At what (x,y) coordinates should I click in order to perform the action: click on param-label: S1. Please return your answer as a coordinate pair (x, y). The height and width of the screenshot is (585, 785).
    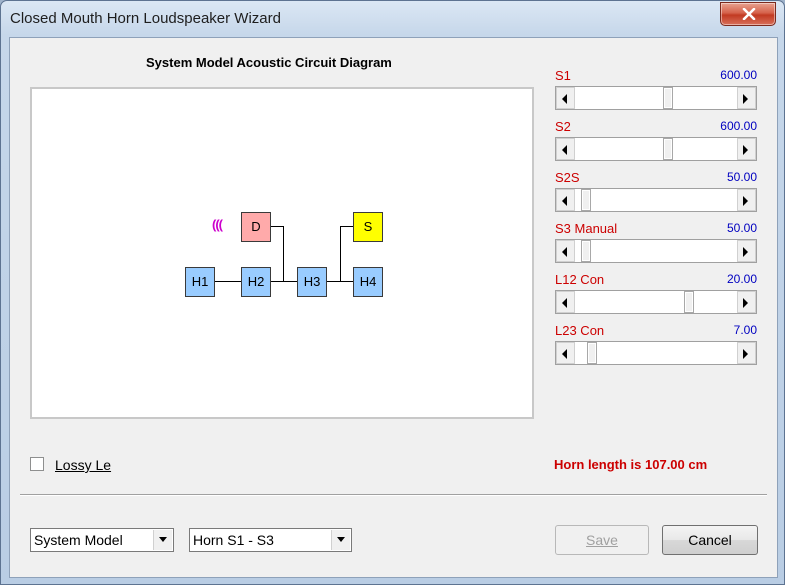
    Looking at the image, I should click on (563, 75).